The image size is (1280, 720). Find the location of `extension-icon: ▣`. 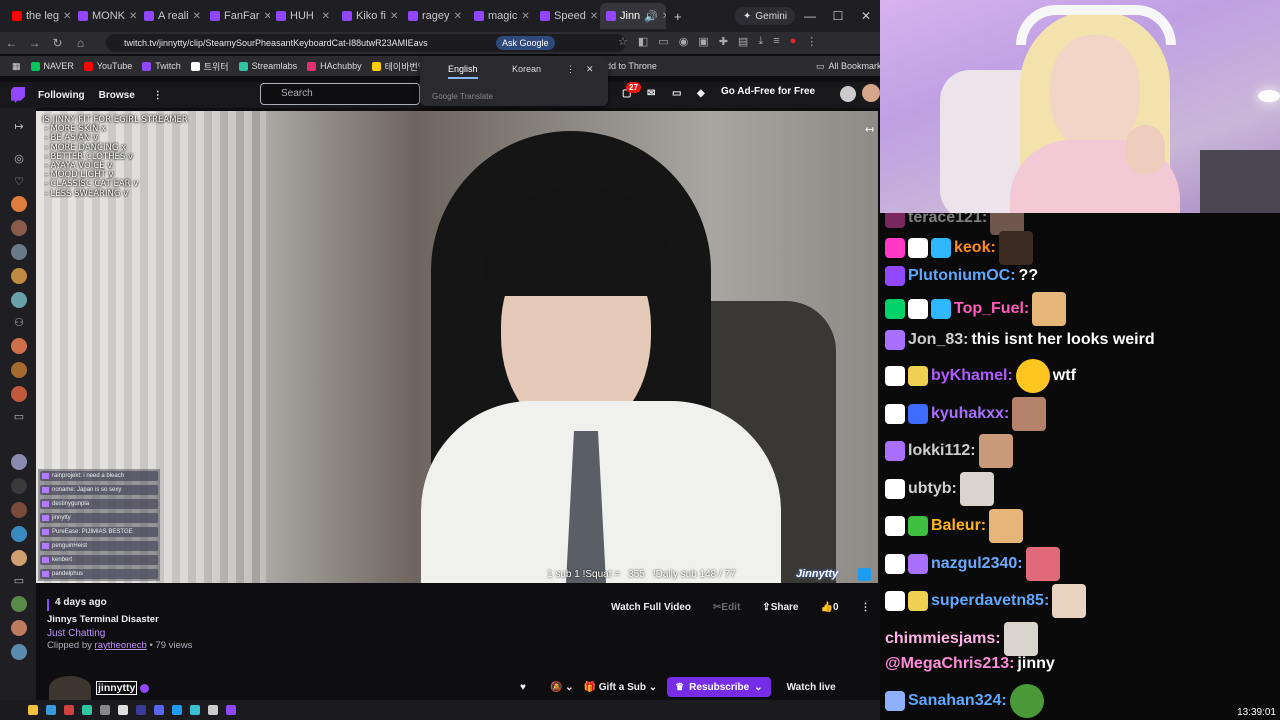

extension-icon: ▣ is located at coordinates (703, 41).